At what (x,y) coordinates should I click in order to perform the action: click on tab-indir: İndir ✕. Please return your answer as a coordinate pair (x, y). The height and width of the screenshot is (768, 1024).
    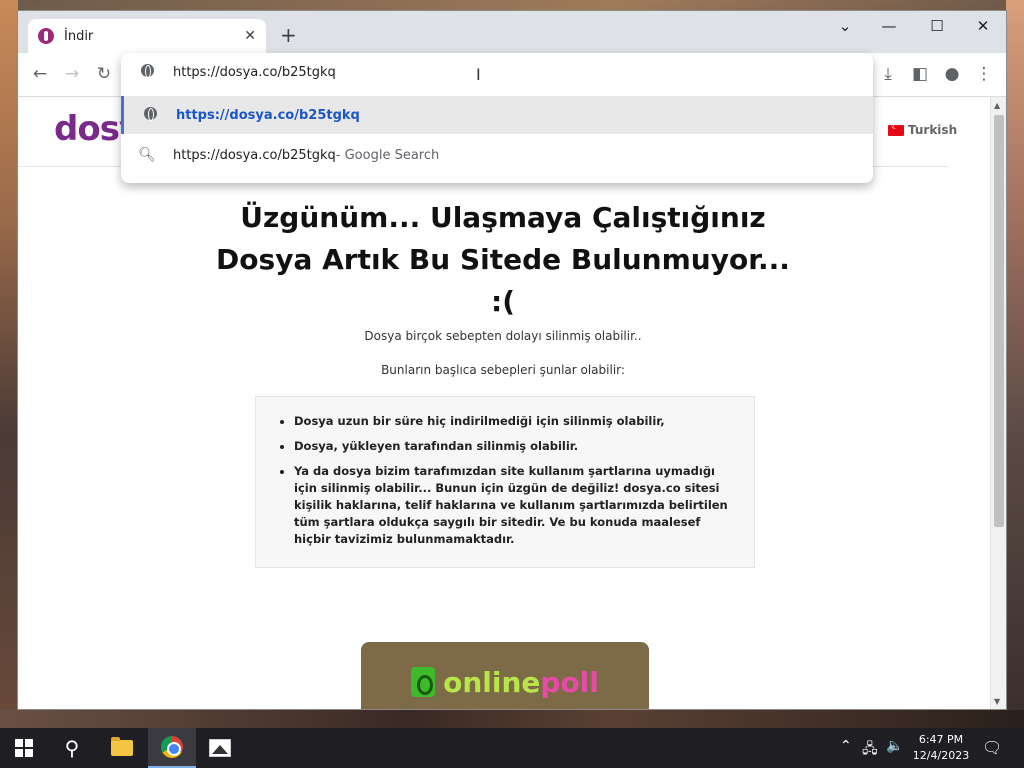
    Looking at the image, I should click on (147, 36).